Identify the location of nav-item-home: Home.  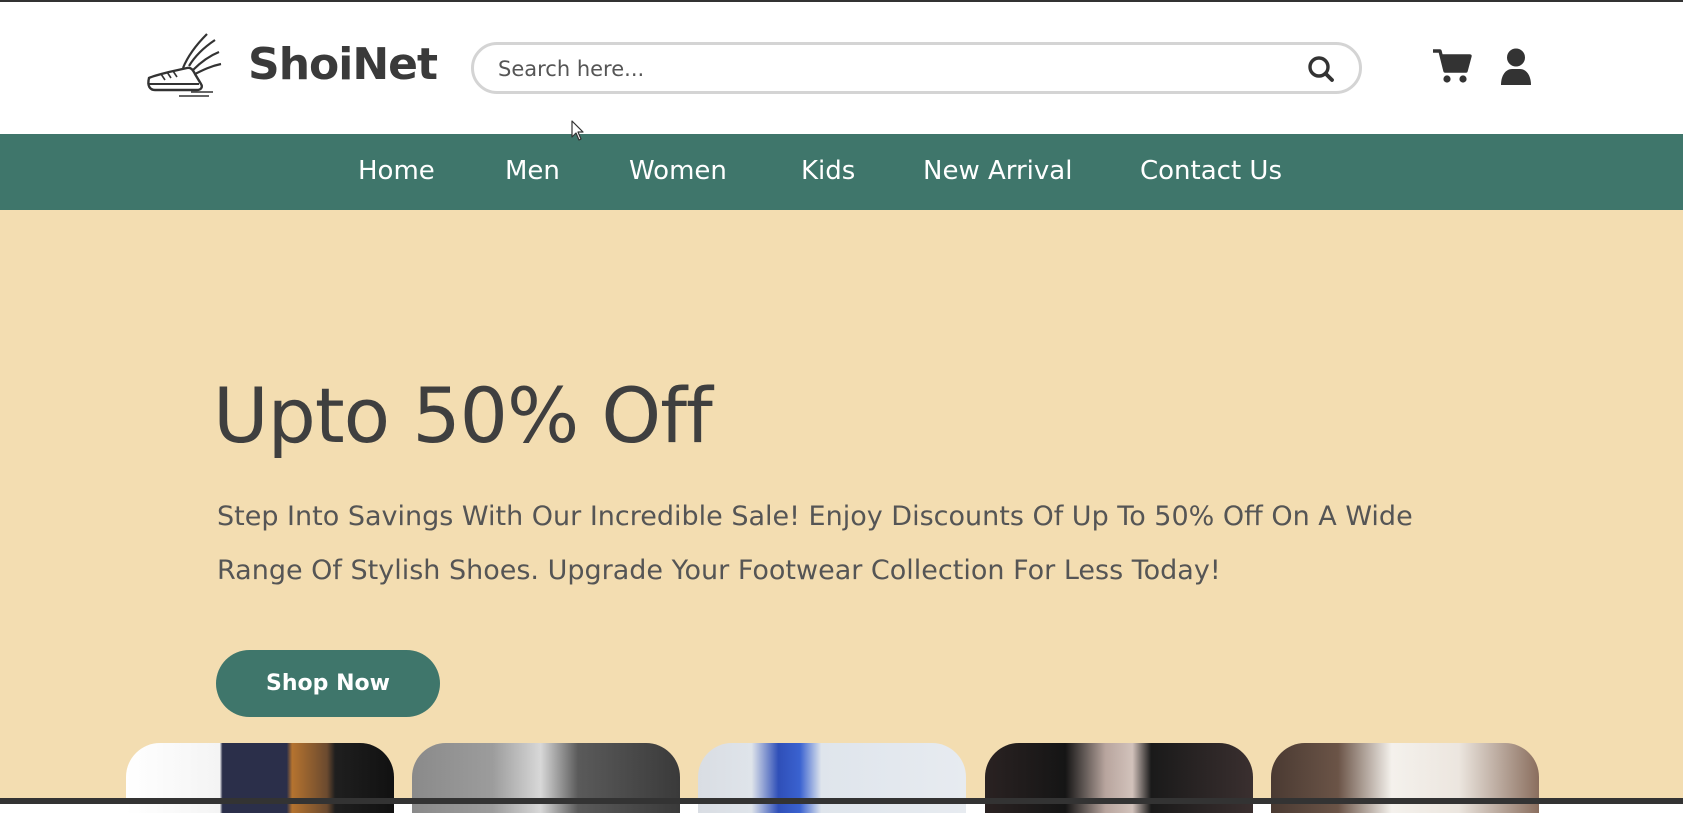
(396, 171).